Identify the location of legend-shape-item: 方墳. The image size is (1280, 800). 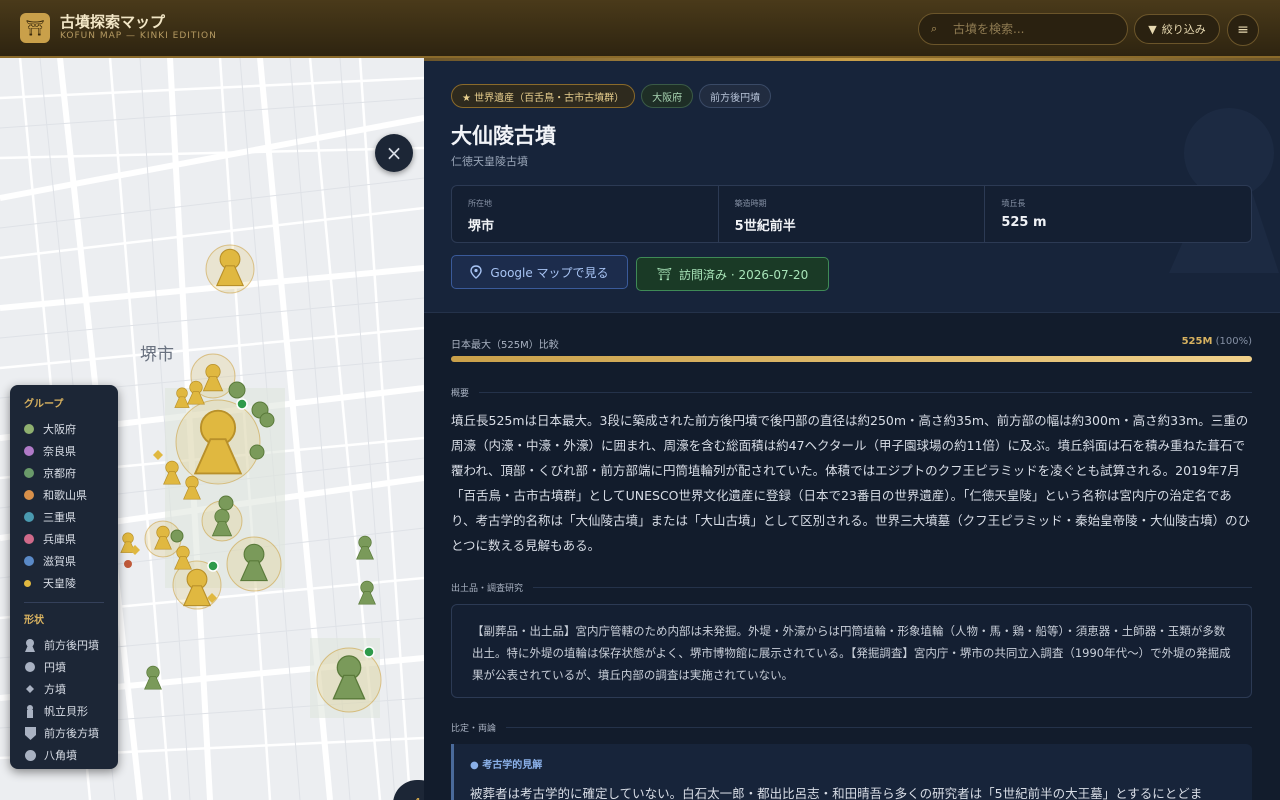
(64, 689).